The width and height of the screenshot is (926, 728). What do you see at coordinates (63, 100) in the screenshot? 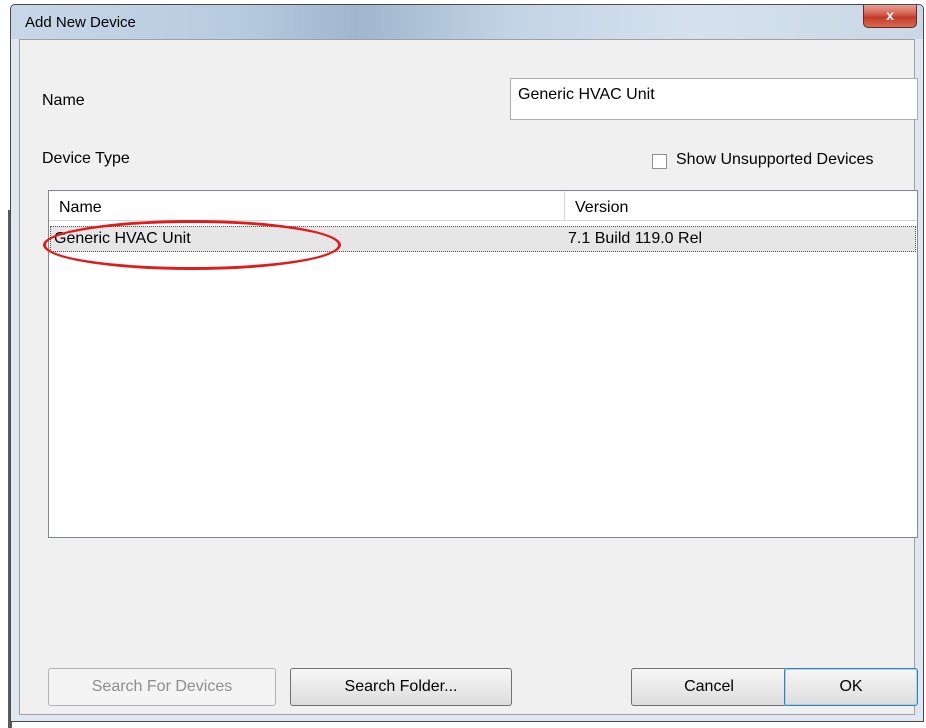
I see `name-label: Name` at bounding box center [63, 100].